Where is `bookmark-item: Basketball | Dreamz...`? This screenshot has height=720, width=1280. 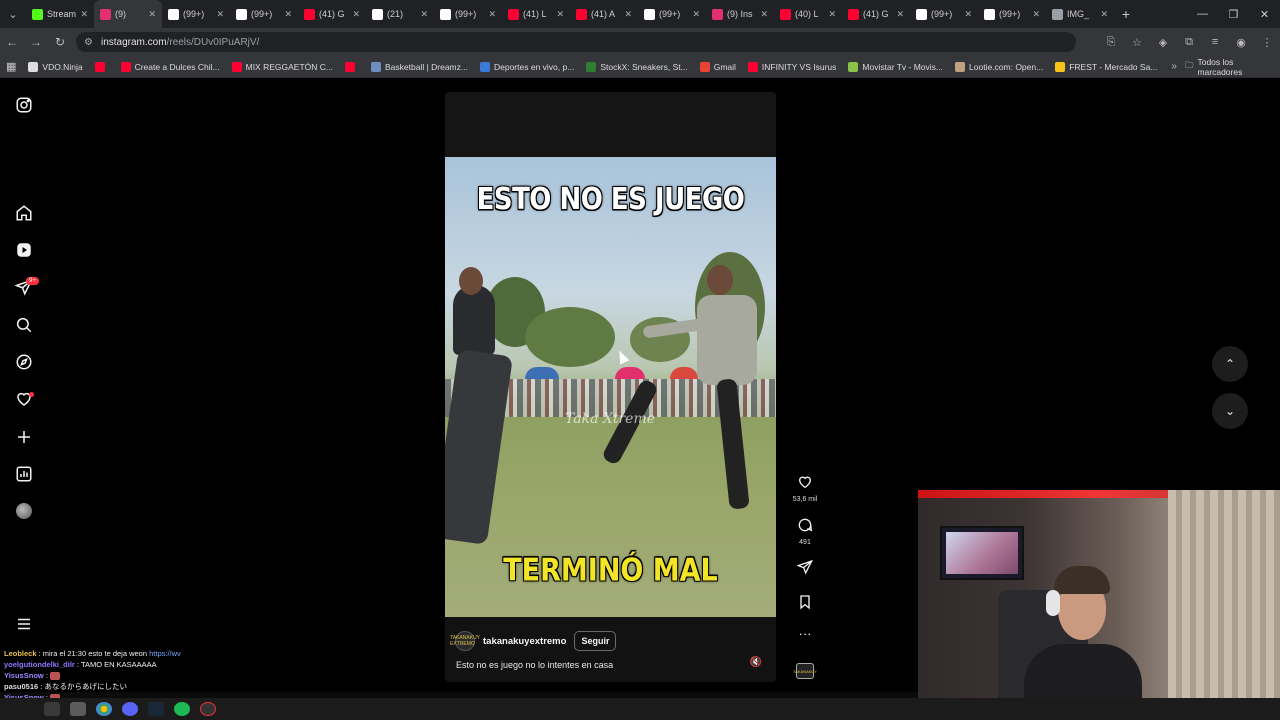 bookmark-item: Basketball | Dreamz... is located at coordinates (419, 66).